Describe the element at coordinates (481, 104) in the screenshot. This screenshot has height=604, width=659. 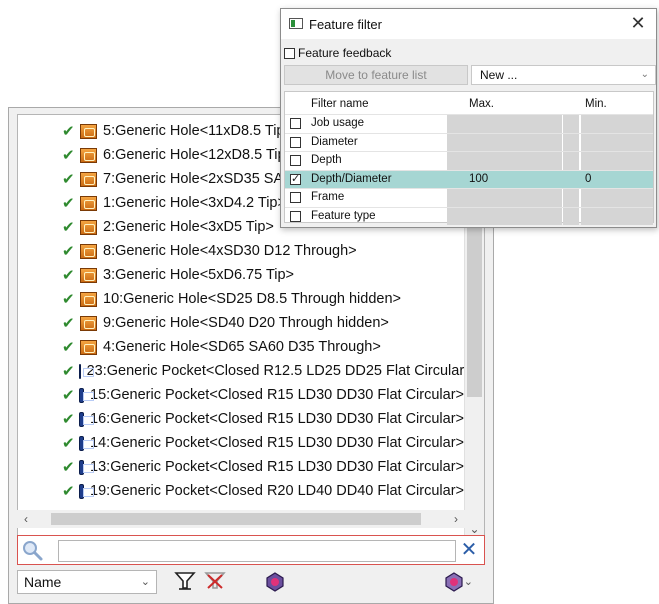
I see `column-header-max: Max.` at that location.